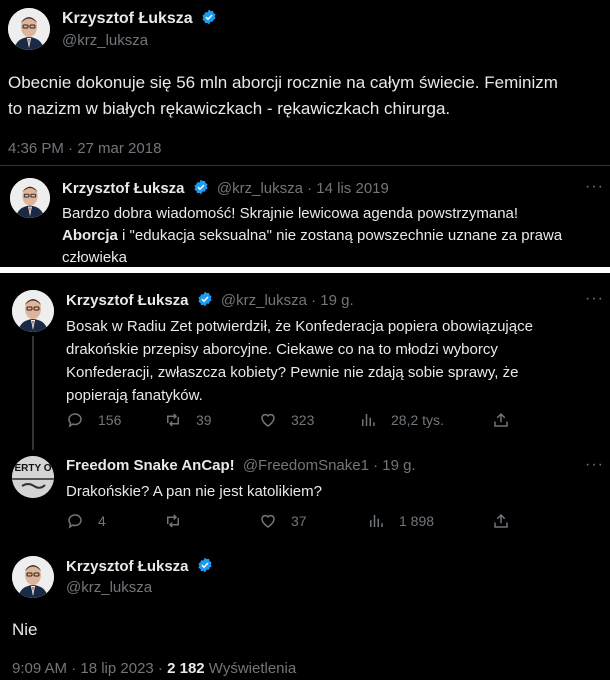 Image resolution: width=610 pixels, height=680 pixels. Describe the element at coordinates (250, 668) in the screenshot. I see `views-label: Wyświetlenia` at that location.